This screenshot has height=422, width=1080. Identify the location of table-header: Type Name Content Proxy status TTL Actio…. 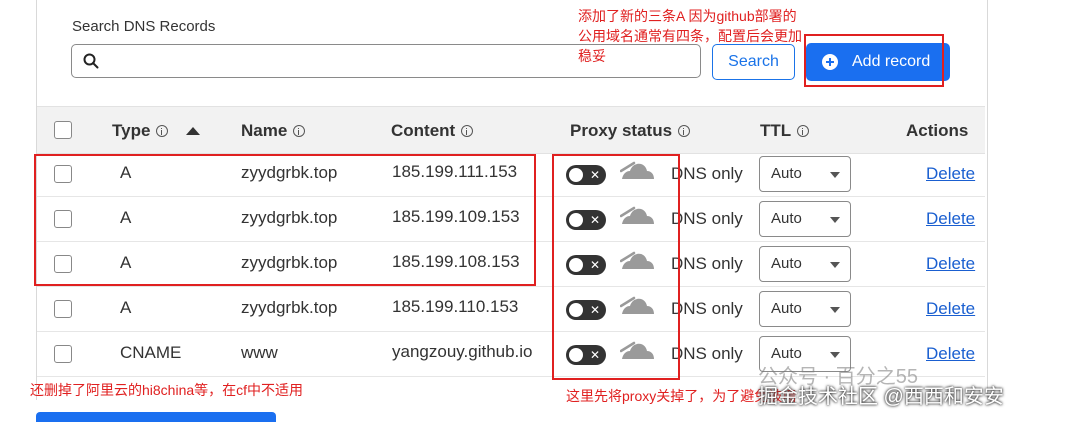
(511, 130).